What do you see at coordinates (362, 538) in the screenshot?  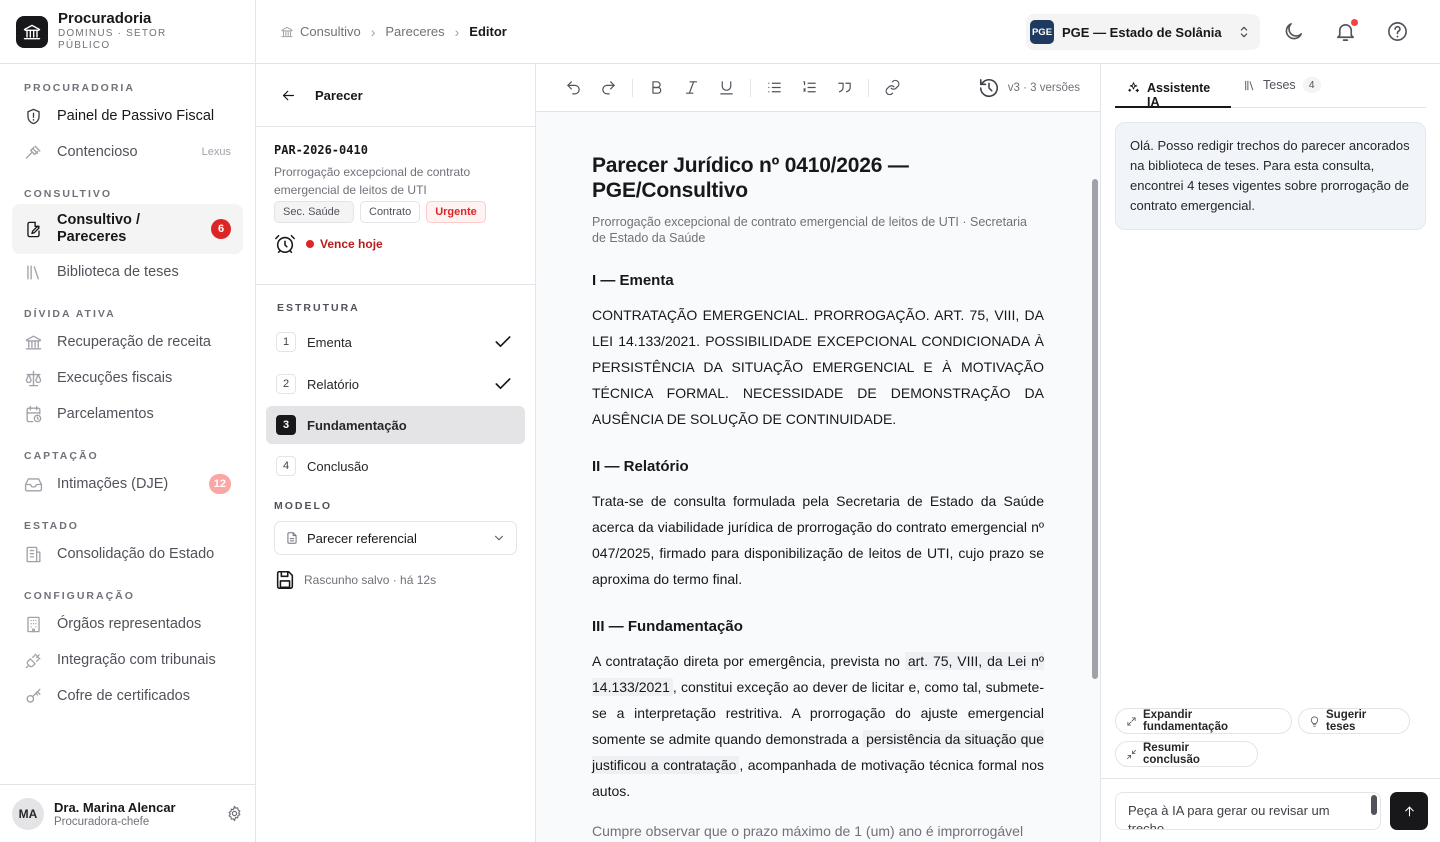 I see `model-select-value: Parecer referencial` at bounding box center [362, 538].